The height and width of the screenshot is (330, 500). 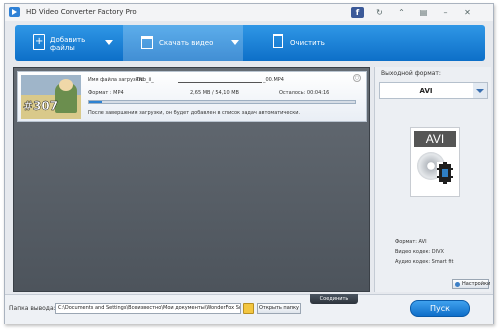 I want to click on facebook-icon: f, so click(x=357, y=12).